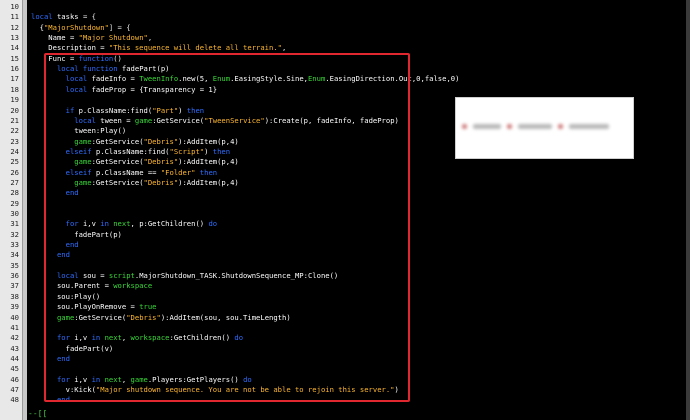  I want to click on line-number: 25, so click(14, 162).